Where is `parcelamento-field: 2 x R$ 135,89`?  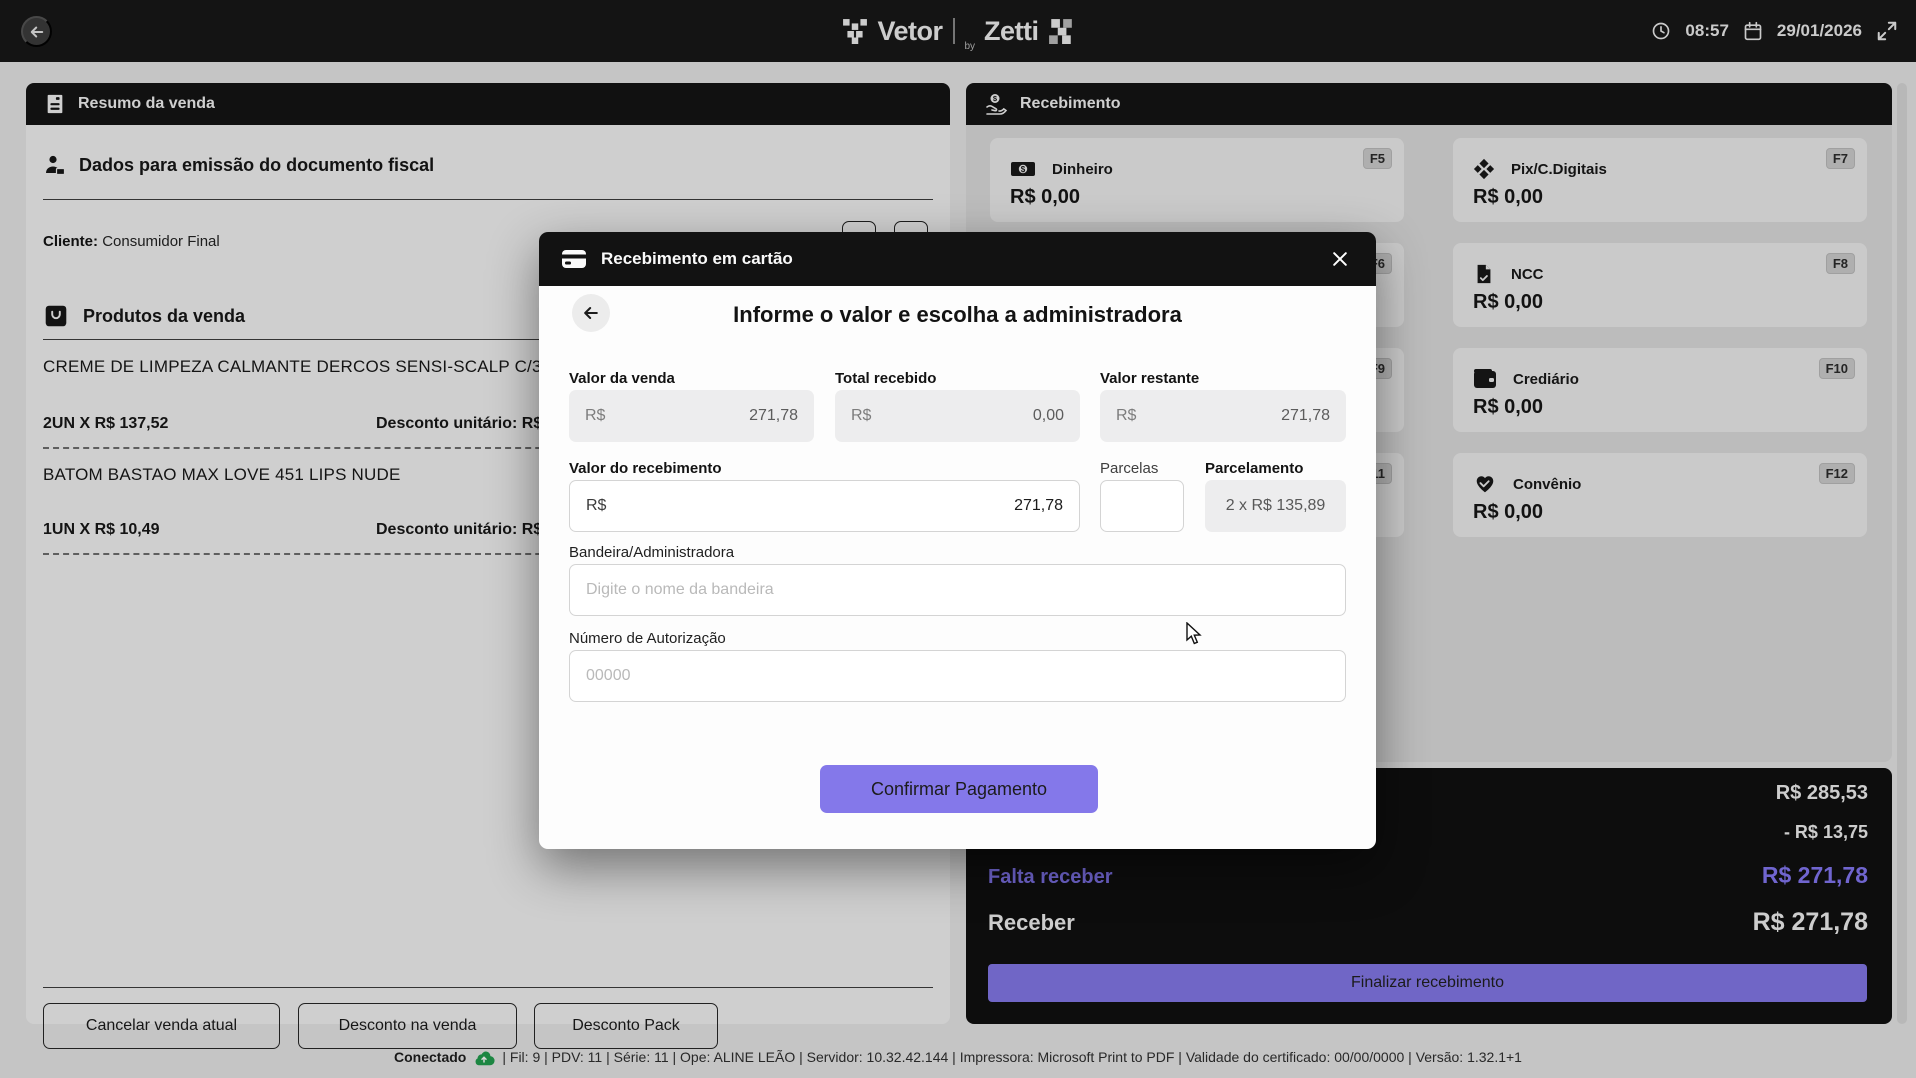
parcelamento-field: 2 x R$ 135,89 is located at coordinates (1275, 506).